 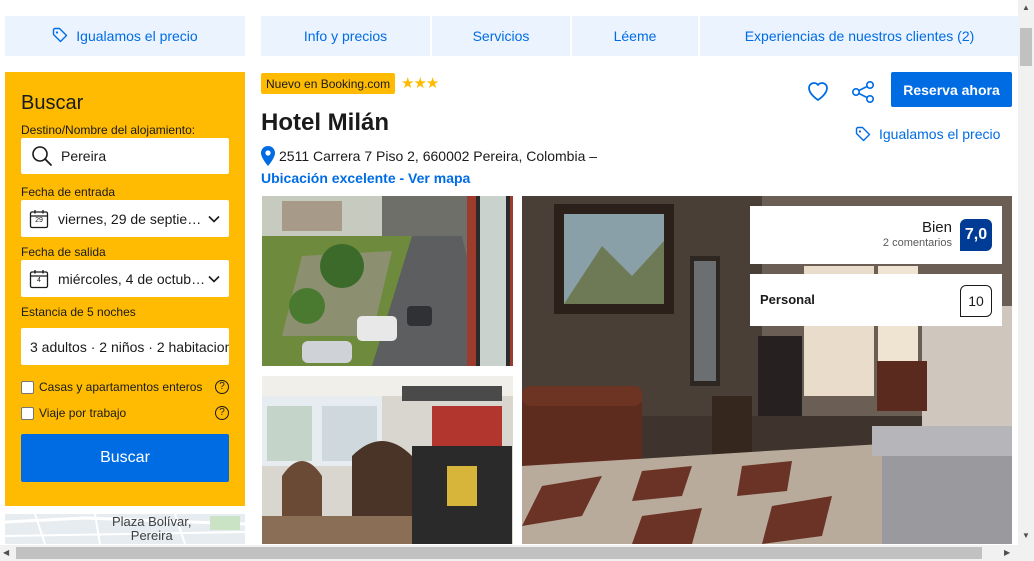 I want to click on hotel-name: Hotel Milán, so click(x=325, y=122).